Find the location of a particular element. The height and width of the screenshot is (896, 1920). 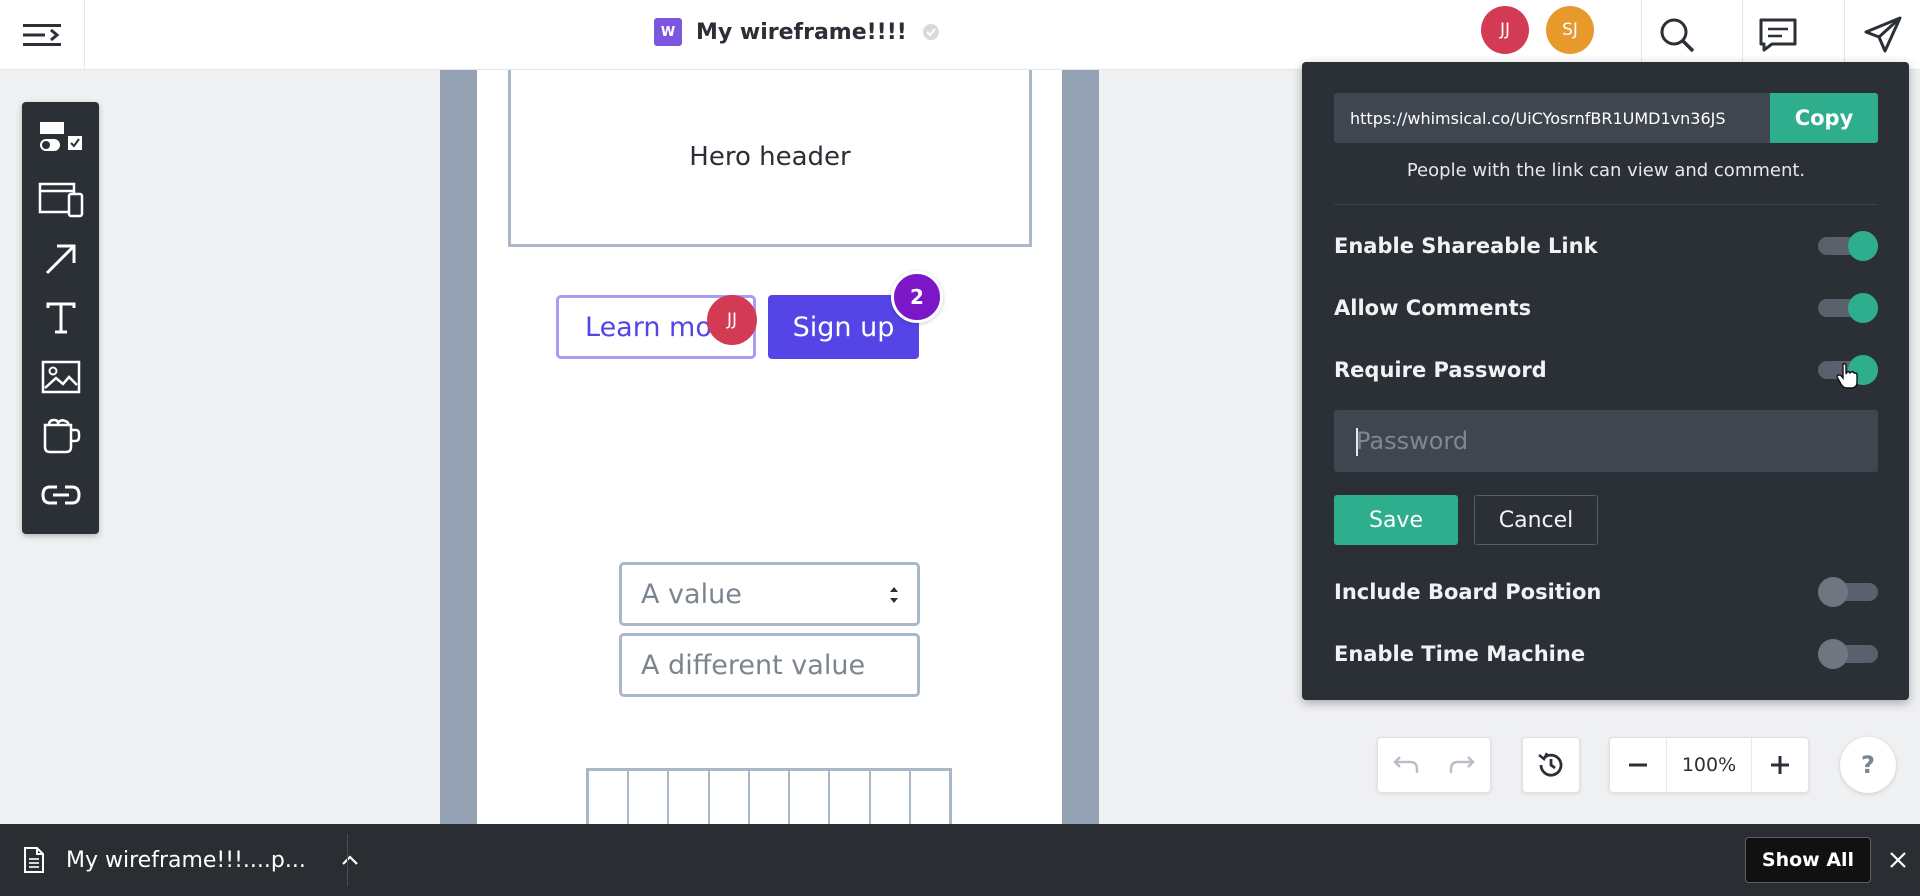

hand-cursor-icon is located at coordinates (1847, 375).